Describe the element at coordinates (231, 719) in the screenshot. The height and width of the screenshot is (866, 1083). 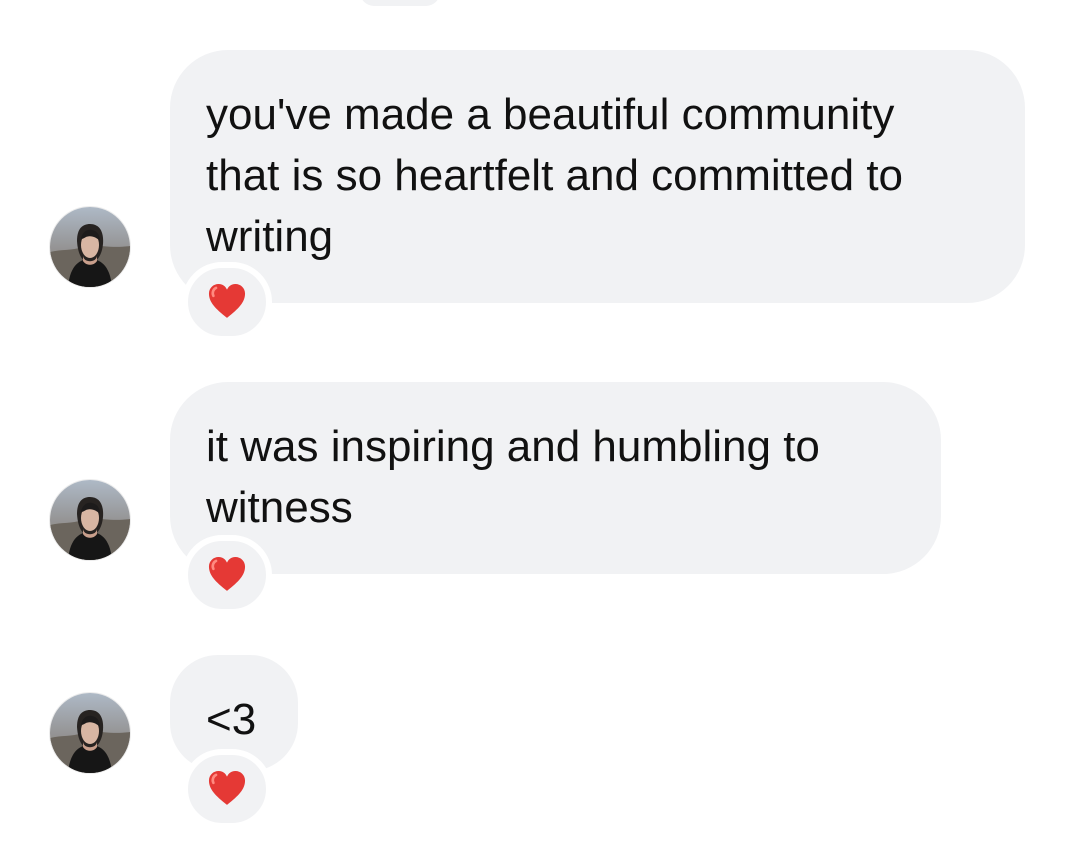
I see `message-text: <3` at that location.